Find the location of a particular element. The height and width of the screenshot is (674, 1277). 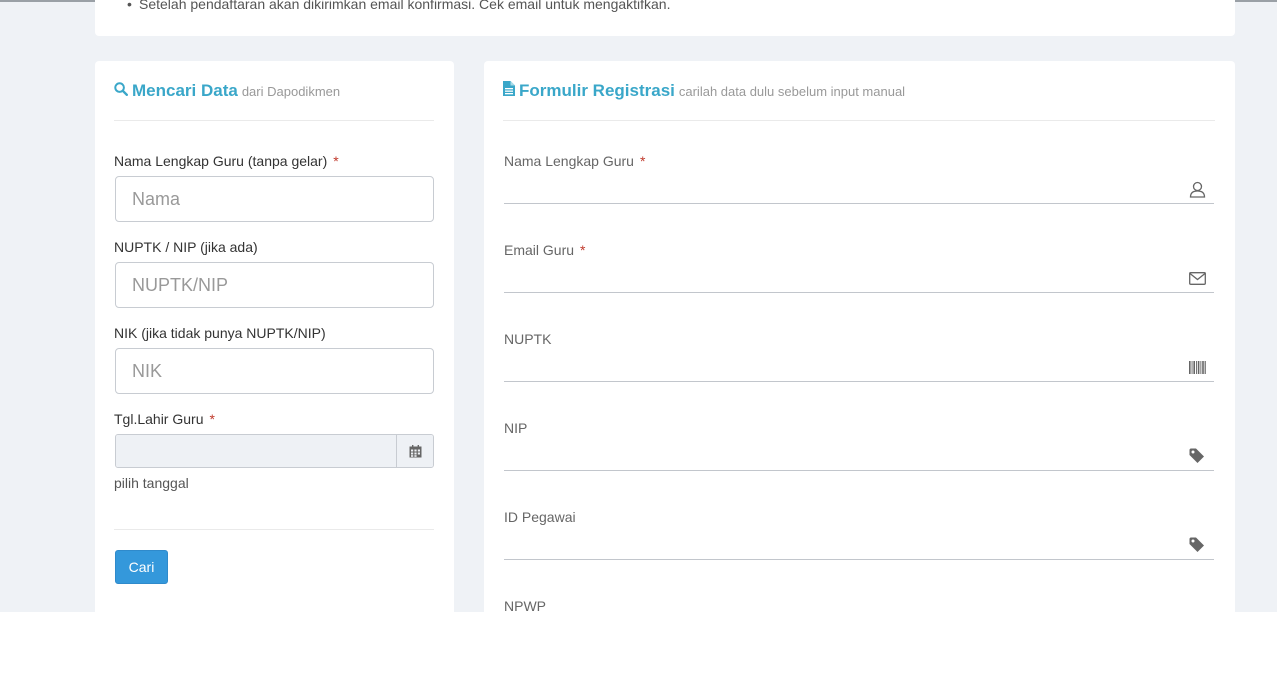

search-icon is located at coordinates (121, 91).